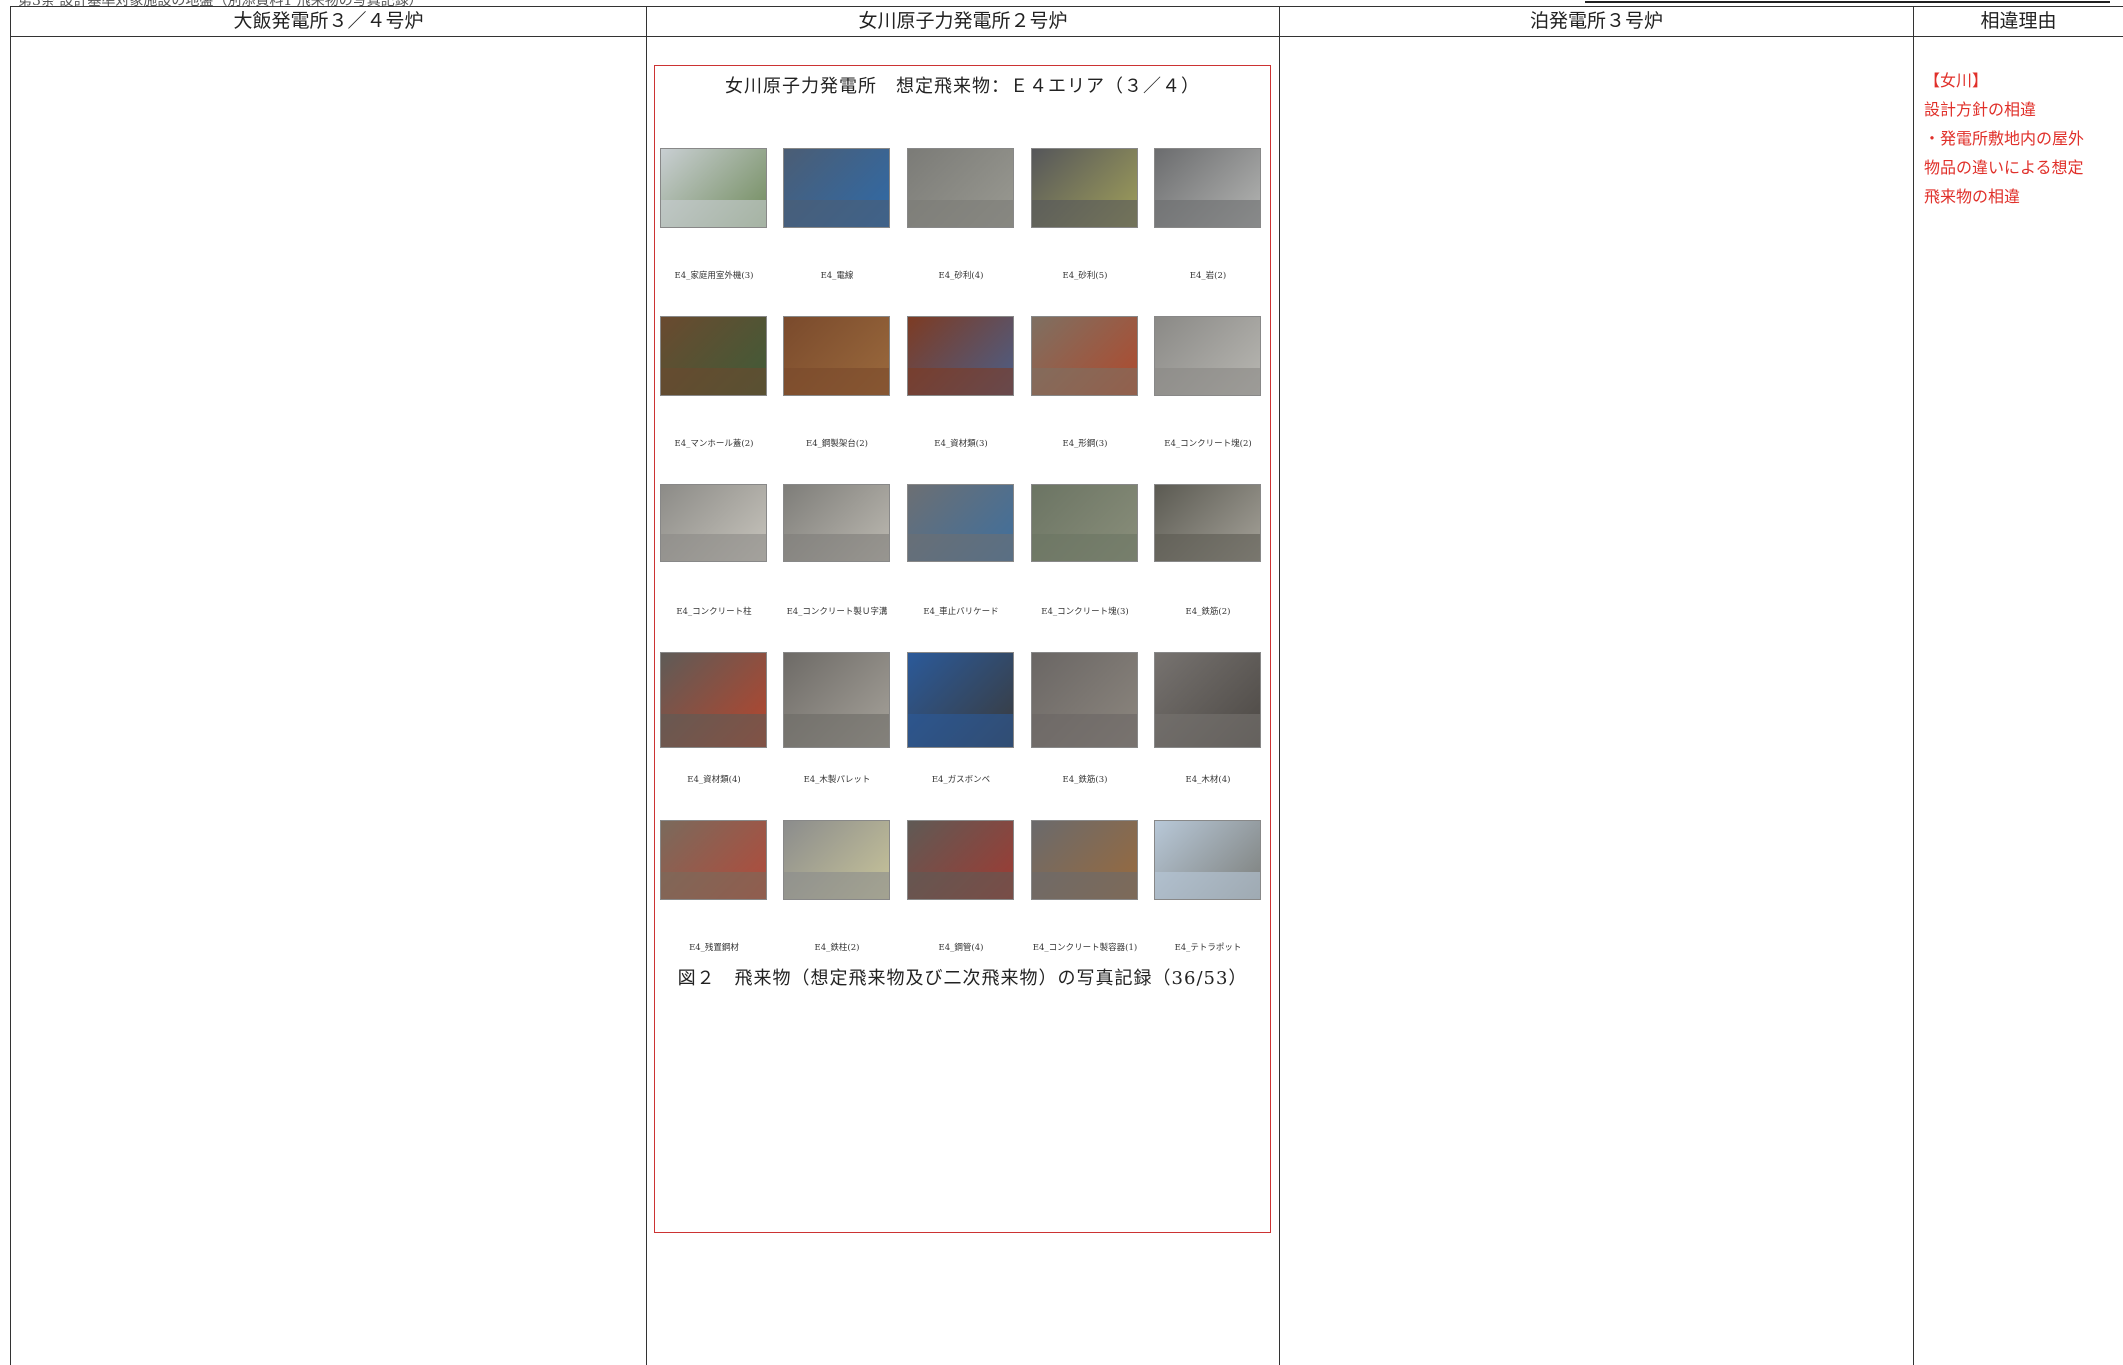 The width and height of the screenshot is (2123, 1365). What do you see at coordinates (1956, 80) in the screenshot?
I see `reason-line: 【女川】` at bounding box center [1956, 80].